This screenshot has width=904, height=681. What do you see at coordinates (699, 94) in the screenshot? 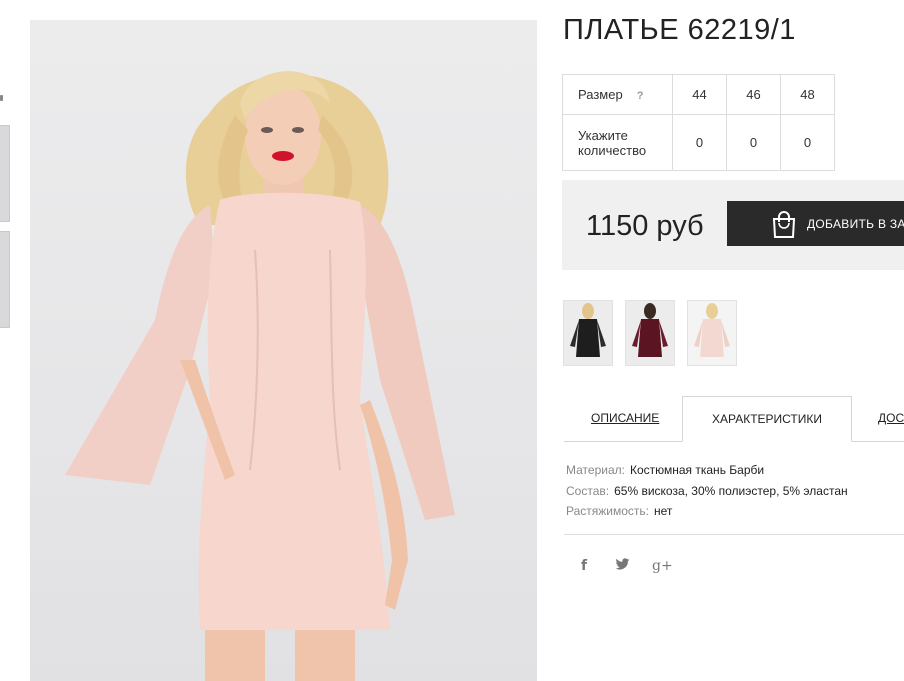
I see `size-44: 44` at bounding box center [699, 94].